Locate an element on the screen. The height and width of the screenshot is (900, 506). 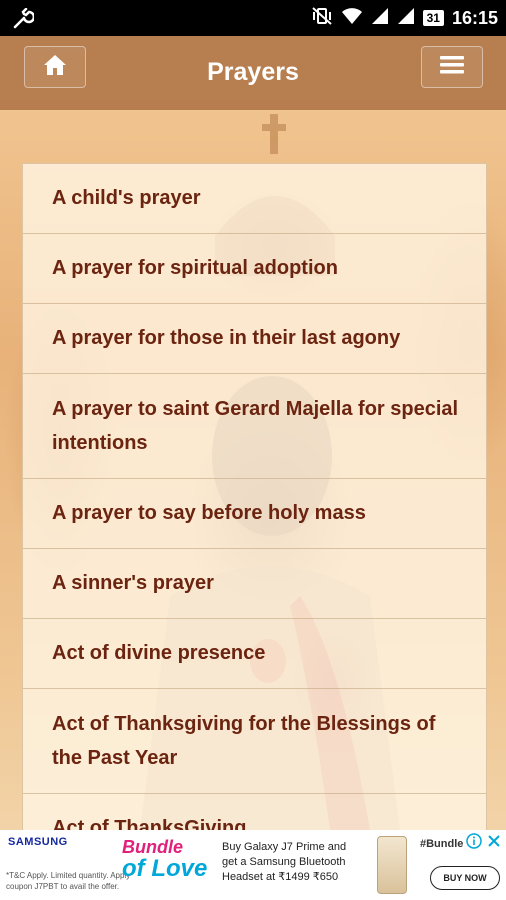
app-bar: Prayers is located at coordinates (253, 73).